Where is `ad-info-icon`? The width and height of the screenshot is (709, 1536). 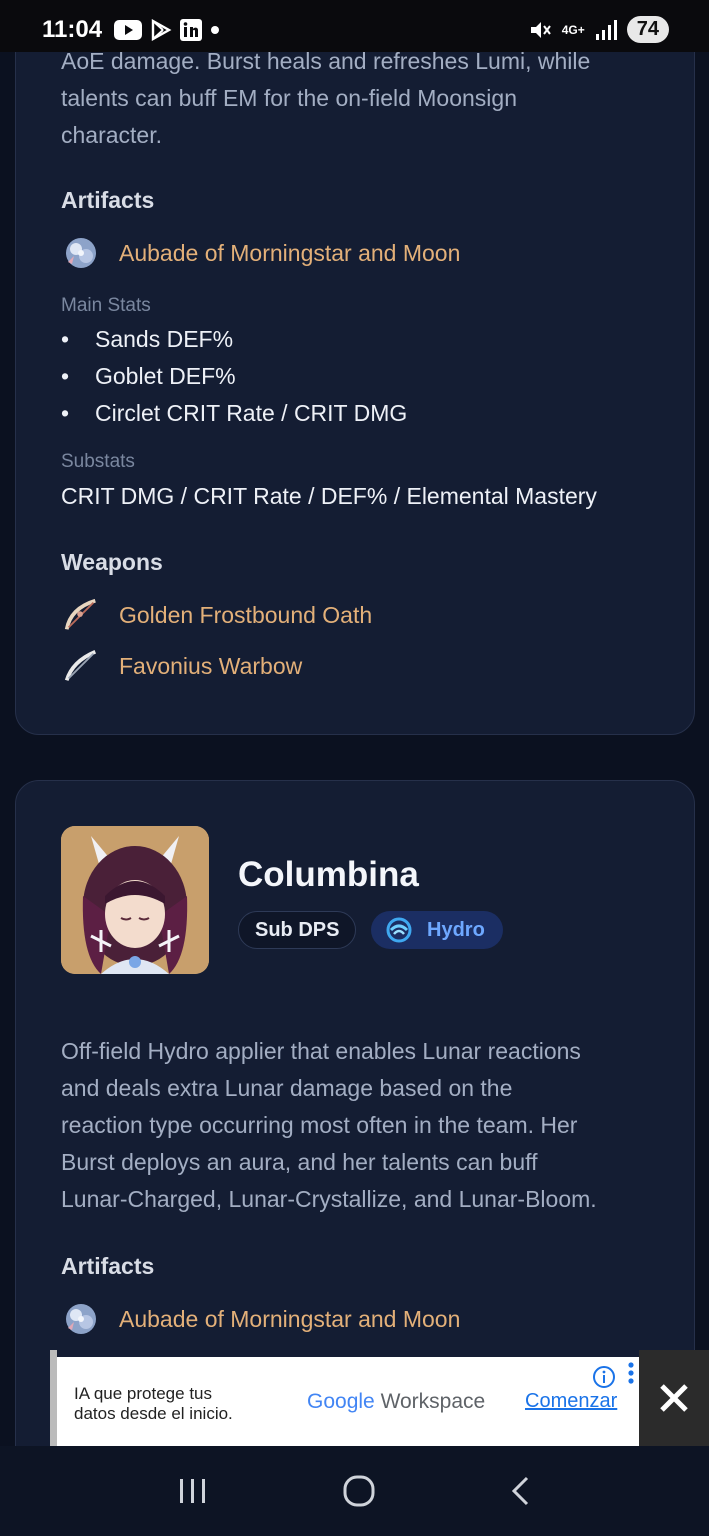
ad-info-icon is located at coordinates (604, 1377).